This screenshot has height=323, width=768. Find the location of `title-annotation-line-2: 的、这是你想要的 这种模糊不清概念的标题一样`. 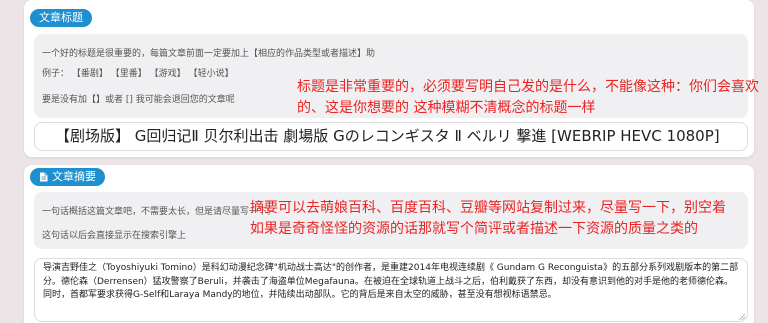

title-annotation-line-2: 的、这是你想要的 这种模糊不清概念的标题一样 is located at coordinates (446, 108).